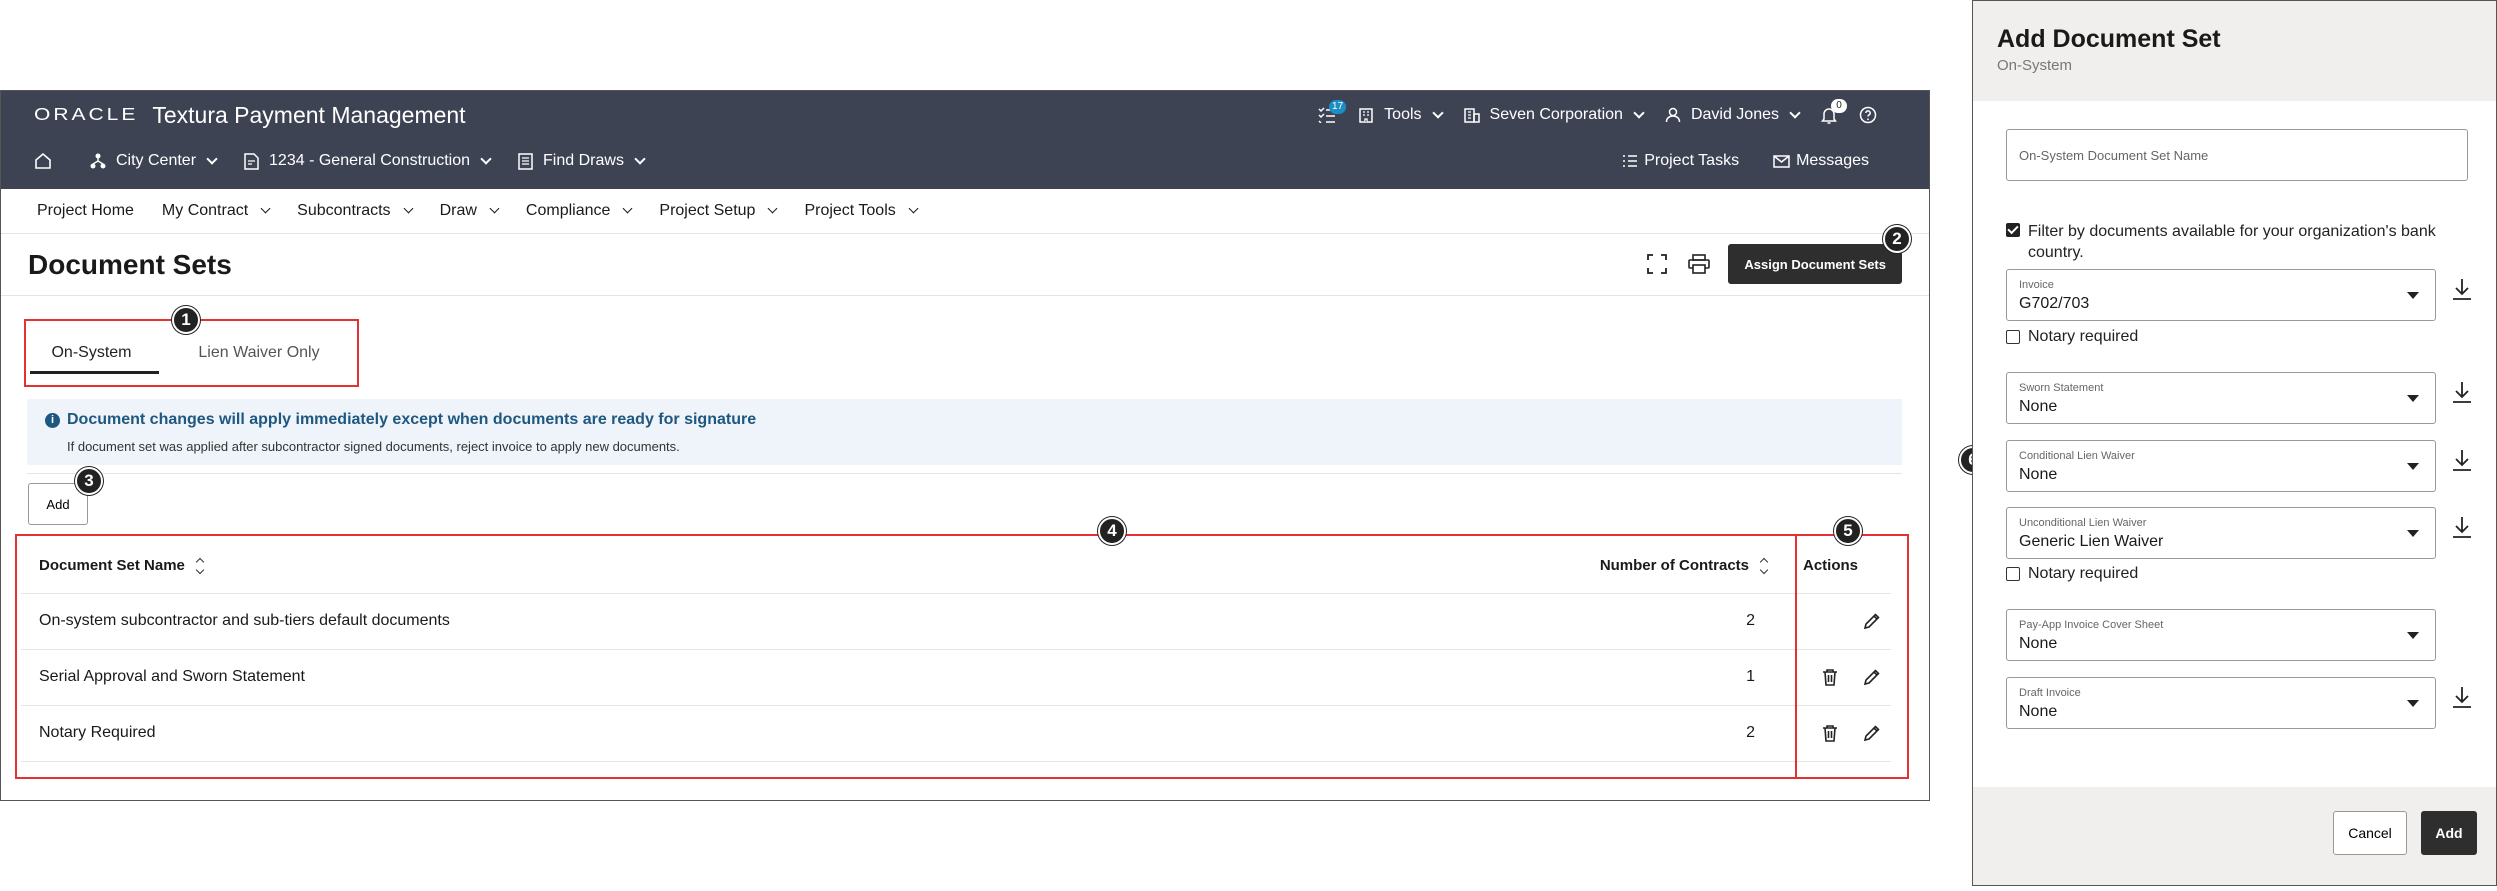 The height and width of the screenshot is (891, 2497). I want to click on pay-app-invoice-cover-sheet-select: Pay-App Invoice Cover Sheet None, so click(2221, 635).